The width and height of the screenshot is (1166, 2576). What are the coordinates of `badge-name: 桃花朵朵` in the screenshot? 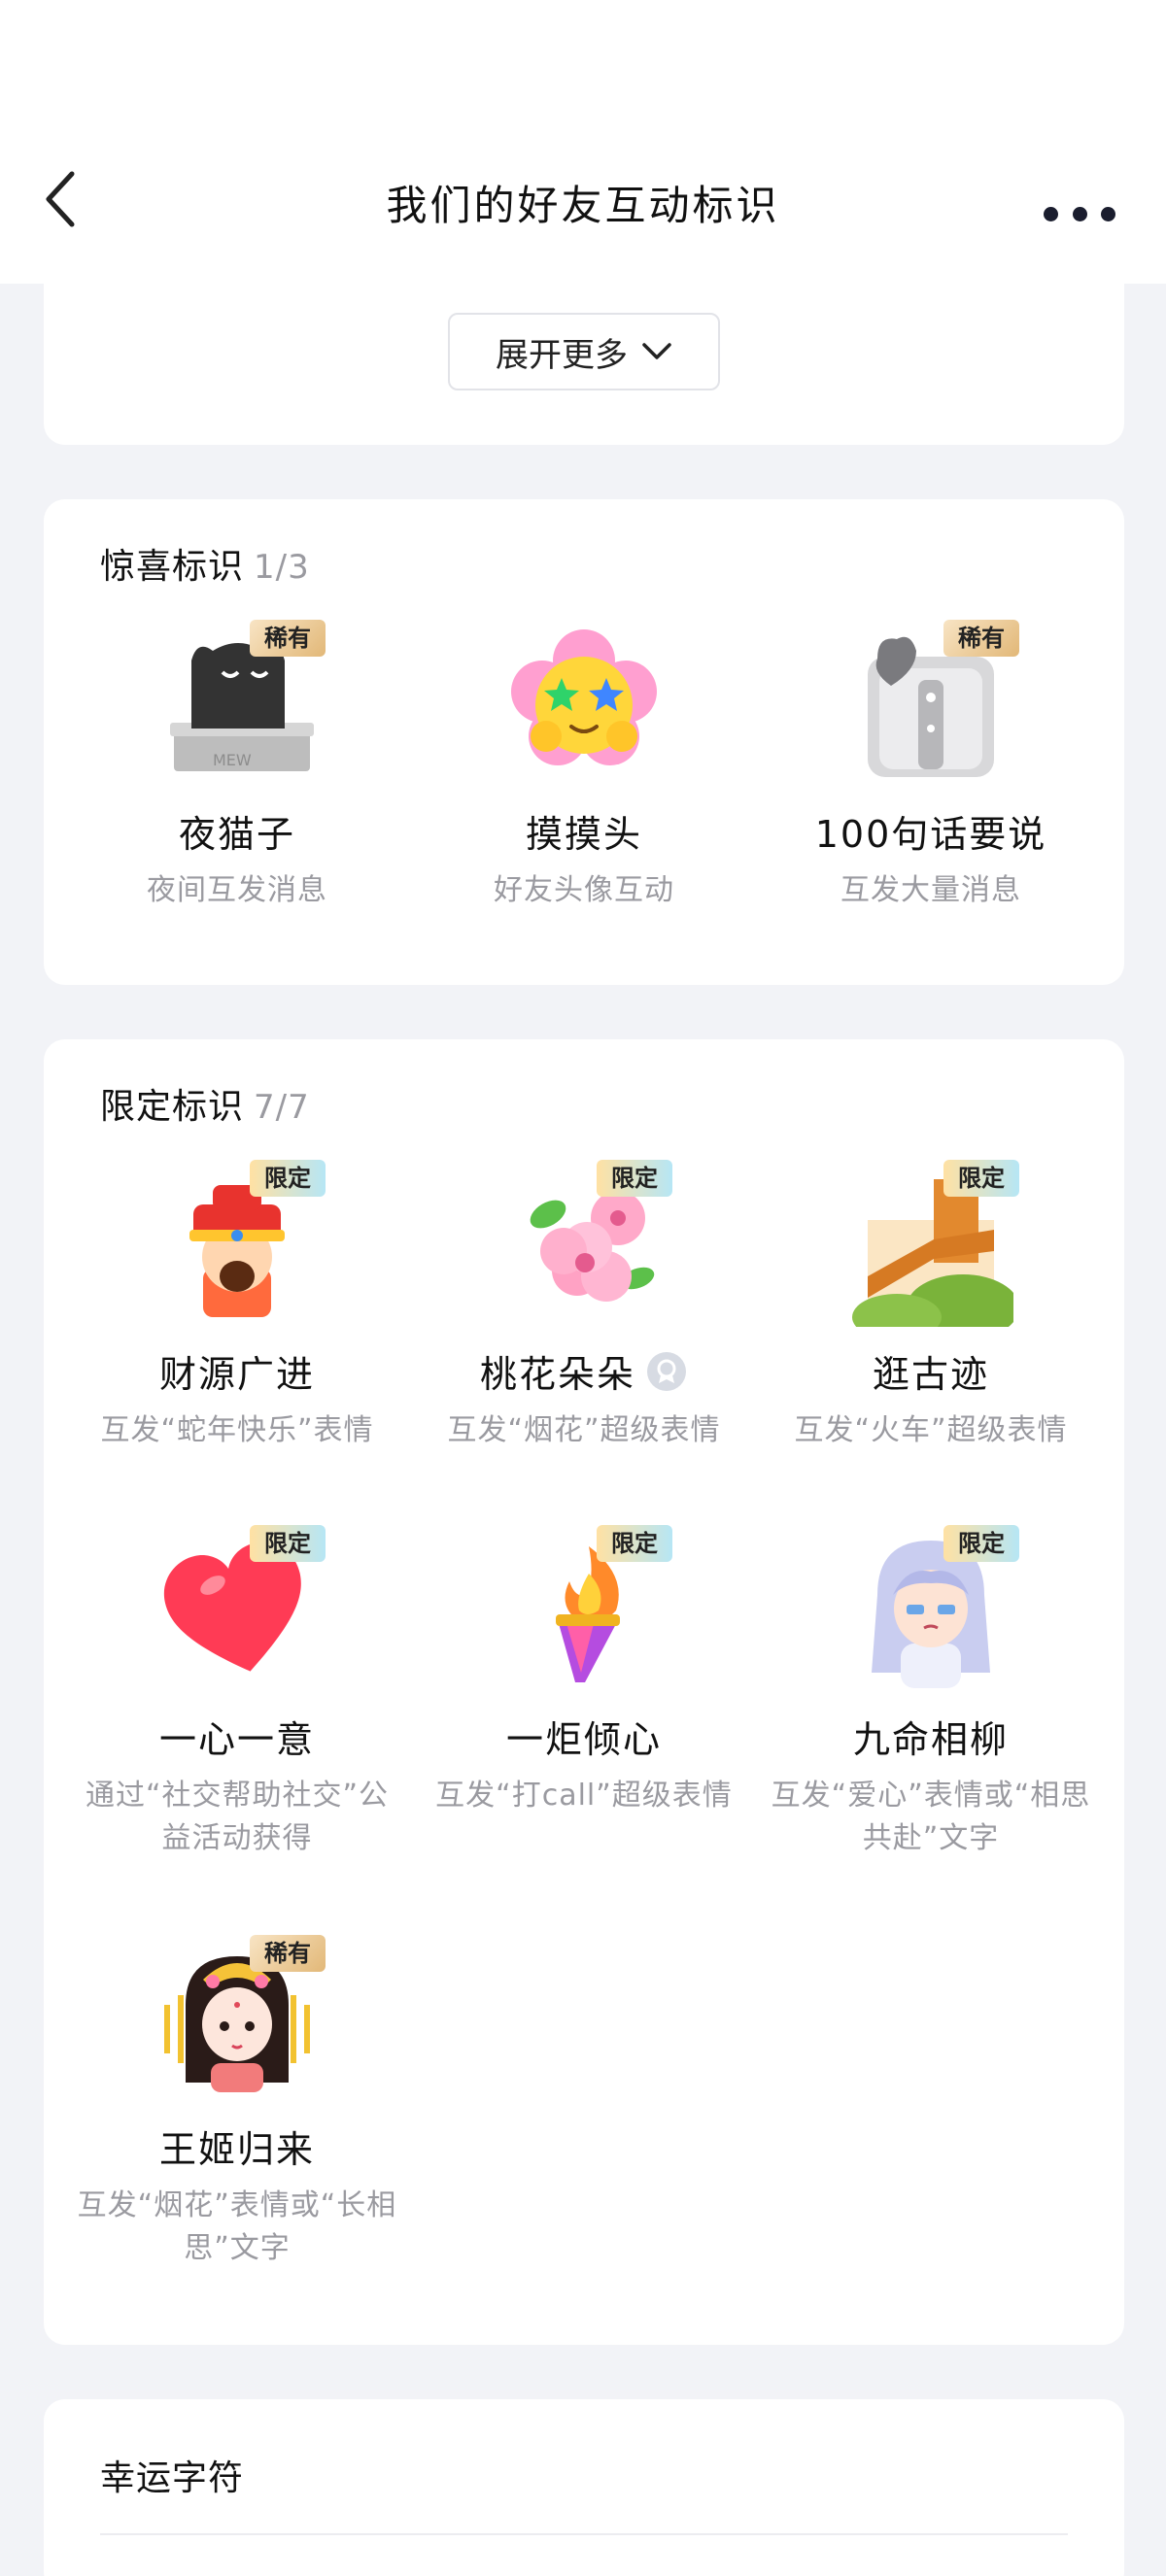 It's located at (584, 1371).